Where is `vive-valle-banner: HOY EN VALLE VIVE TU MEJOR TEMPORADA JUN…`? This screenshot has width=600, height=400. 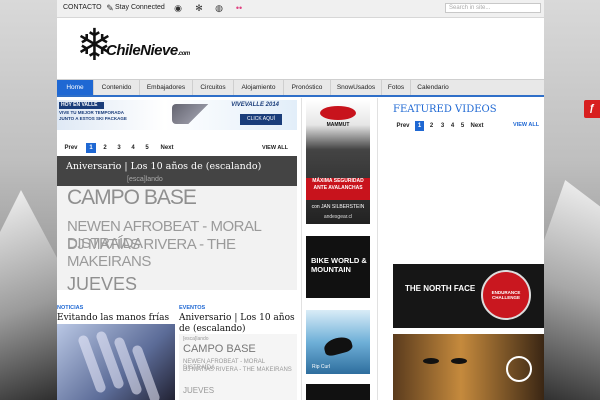
vive-valle-banner: HOY EN VALLE VIVE TU MEJOR TEMPORADA JUN… is located at coordinates (177, 115).